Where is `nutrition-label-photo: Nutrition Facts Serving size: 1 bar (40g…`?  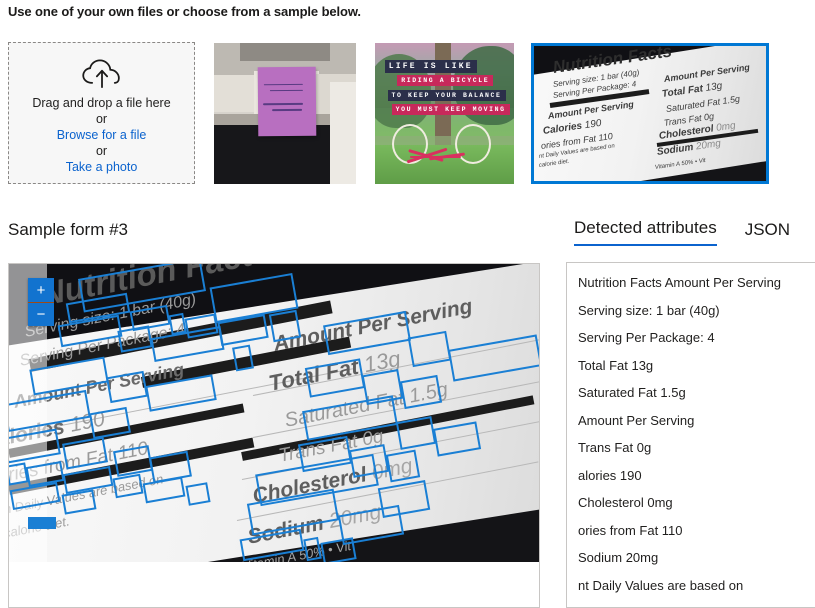
nutrition-label-photo: Nutrition Facts Serving size: 1 bar (40g… is located at coordinates (650, 113).